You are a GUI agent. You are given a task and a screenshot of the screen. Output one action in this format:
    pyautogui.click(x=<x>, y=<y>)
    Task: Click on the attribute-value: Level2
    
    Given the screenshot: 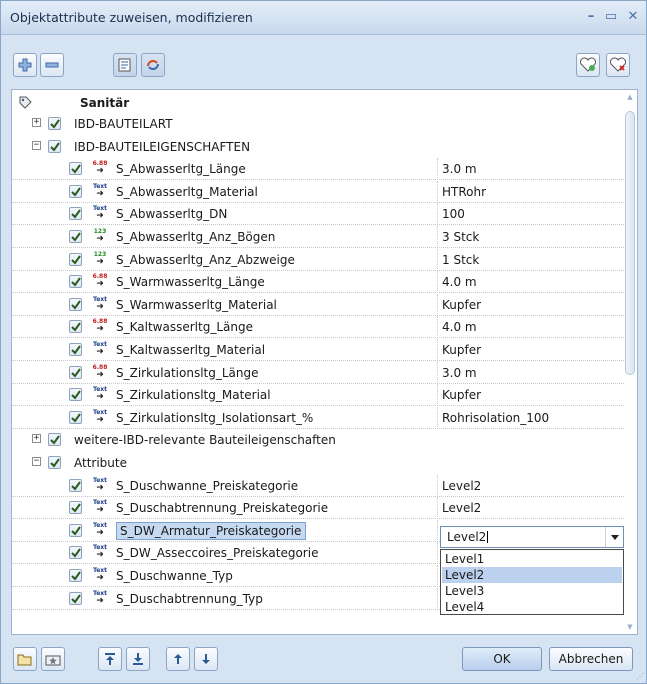 What is the action you would take?
    pyautogui.click(x=461, y=486)
    